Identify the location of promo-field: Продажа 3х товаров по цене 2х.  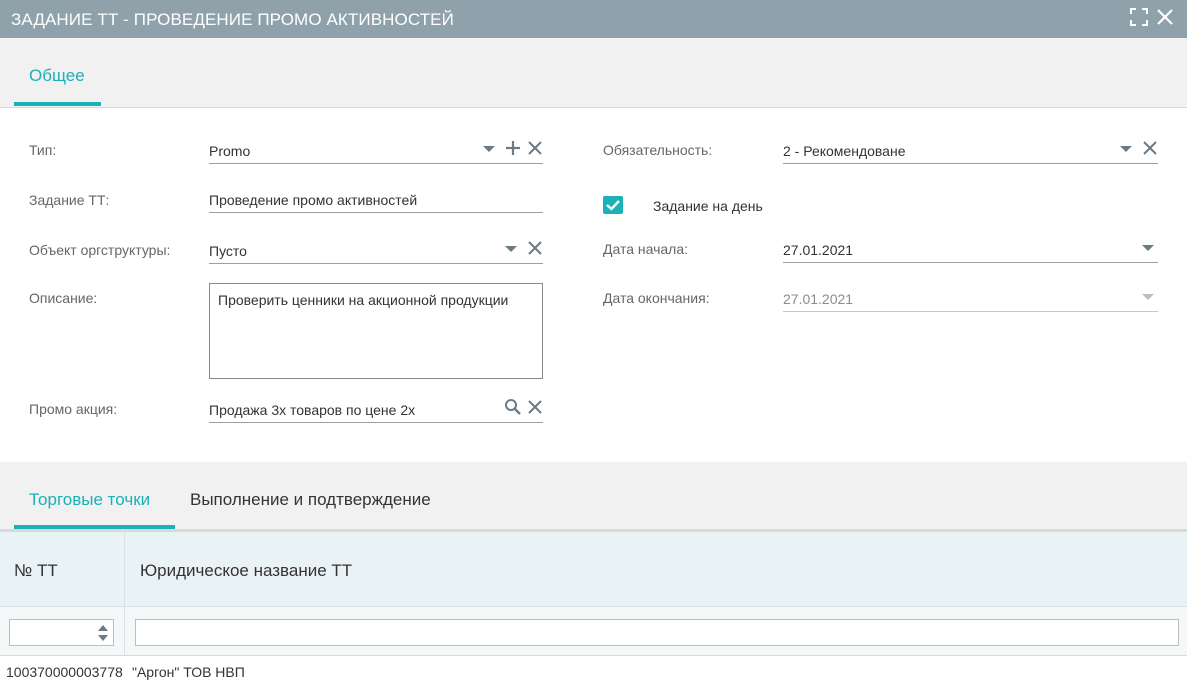
(376, 410).